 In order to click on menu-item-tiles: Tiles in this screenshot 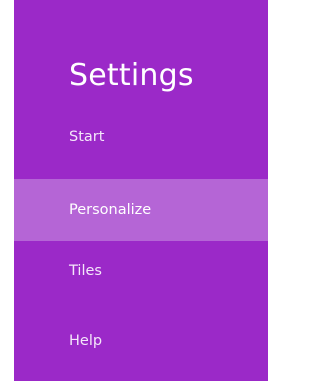, I will do `click(141, 274)`.